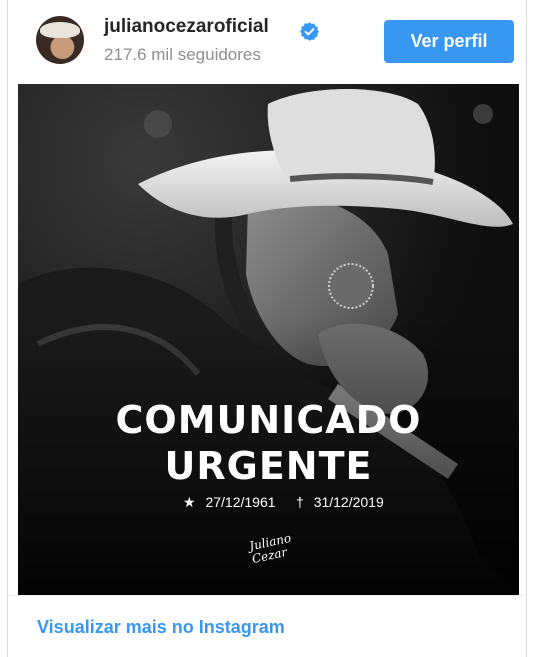 This screenshot has height=657, width=552. Describe the element at coordinates (186, 27) in the screenshot. I see `profile-username: julianocezaroficial` at that location.